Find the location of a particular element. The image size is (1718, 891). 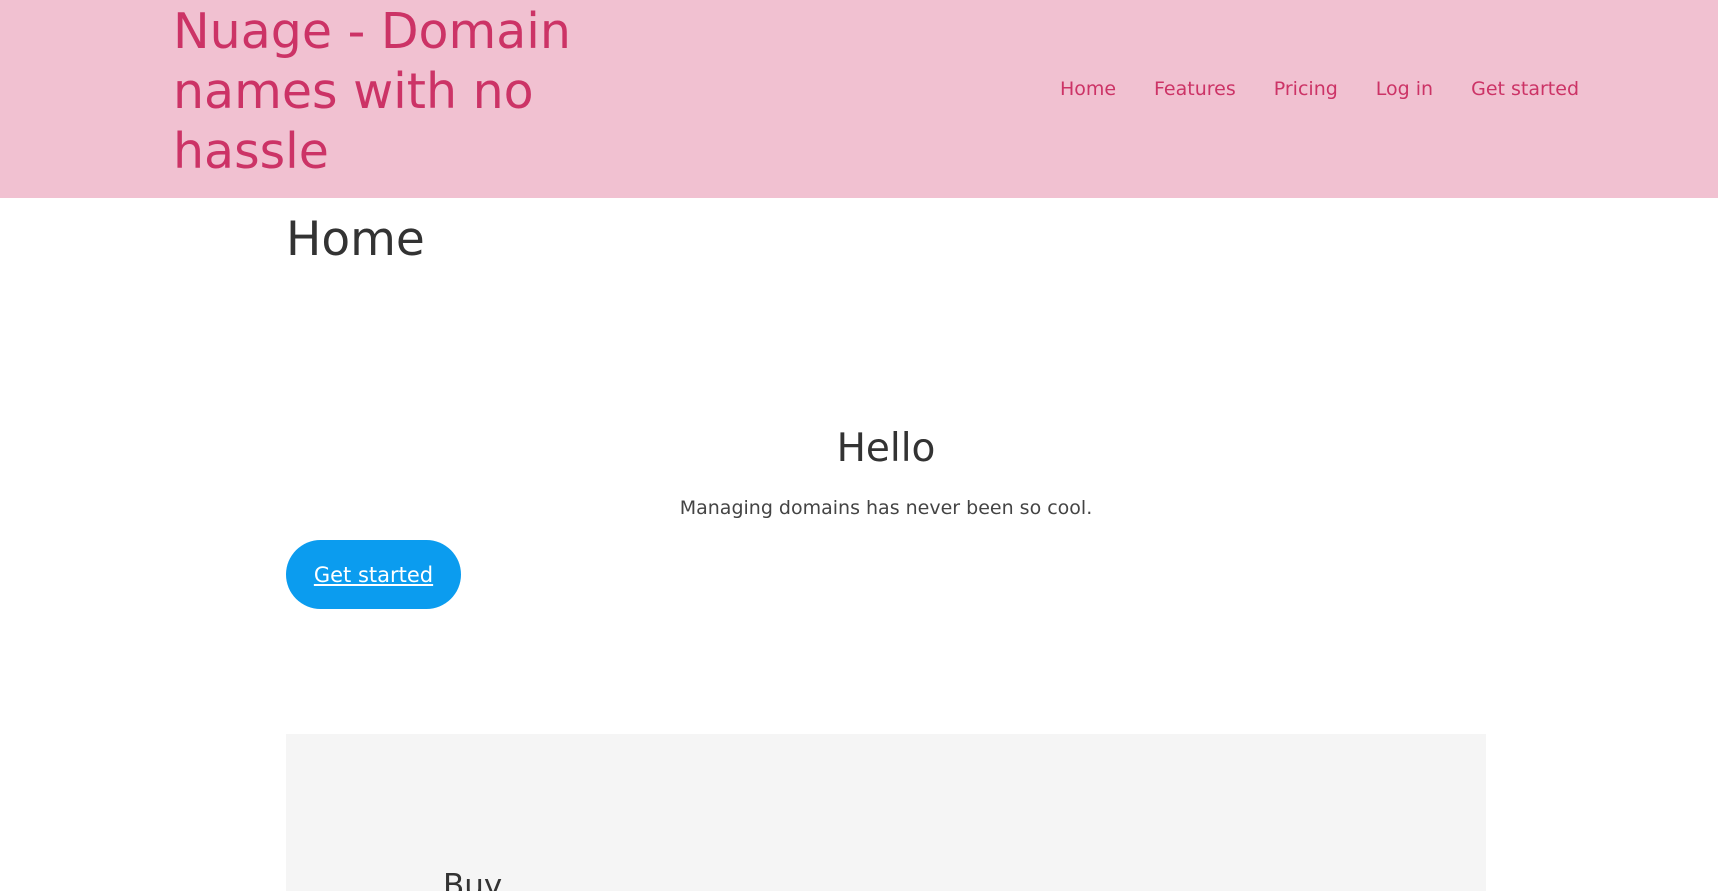

site-title: Nuage - Domain names with no hassle is located at coordinates (372, 91).